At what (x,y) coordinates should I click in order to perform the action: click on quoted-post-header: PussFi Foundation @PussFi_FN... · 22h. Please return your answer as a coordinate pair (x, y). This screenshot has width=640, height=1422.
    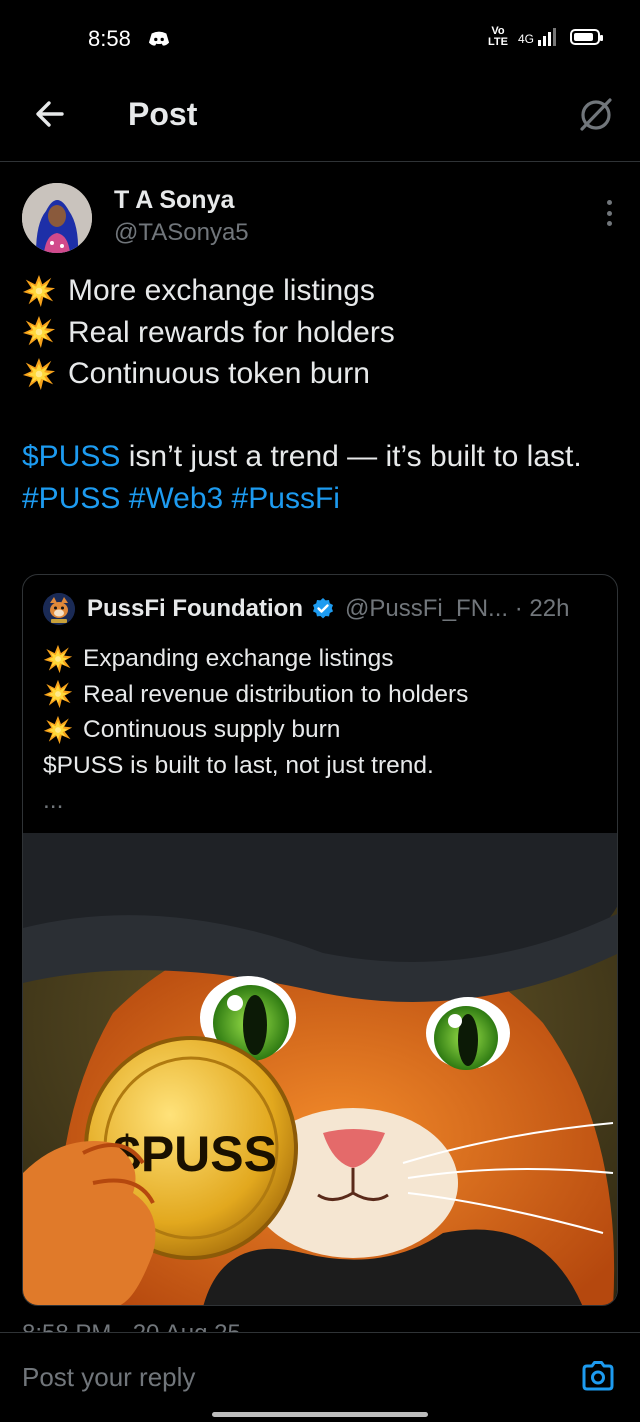
    Looking at the image, I should click on (306, 609).